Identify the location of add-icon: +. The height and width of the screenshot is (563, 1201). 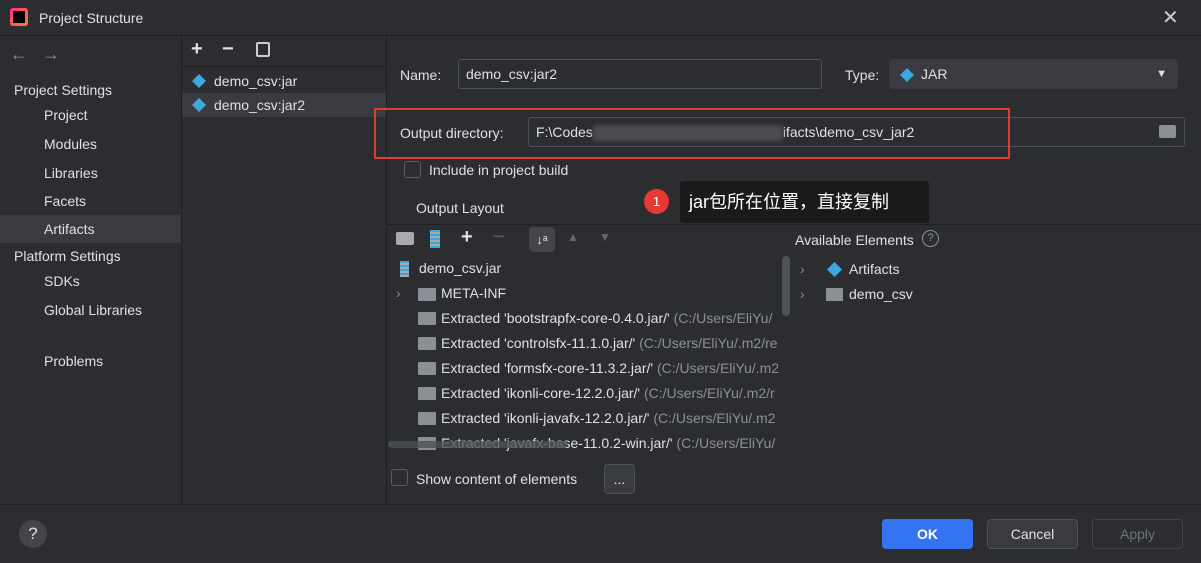
(197, 49).